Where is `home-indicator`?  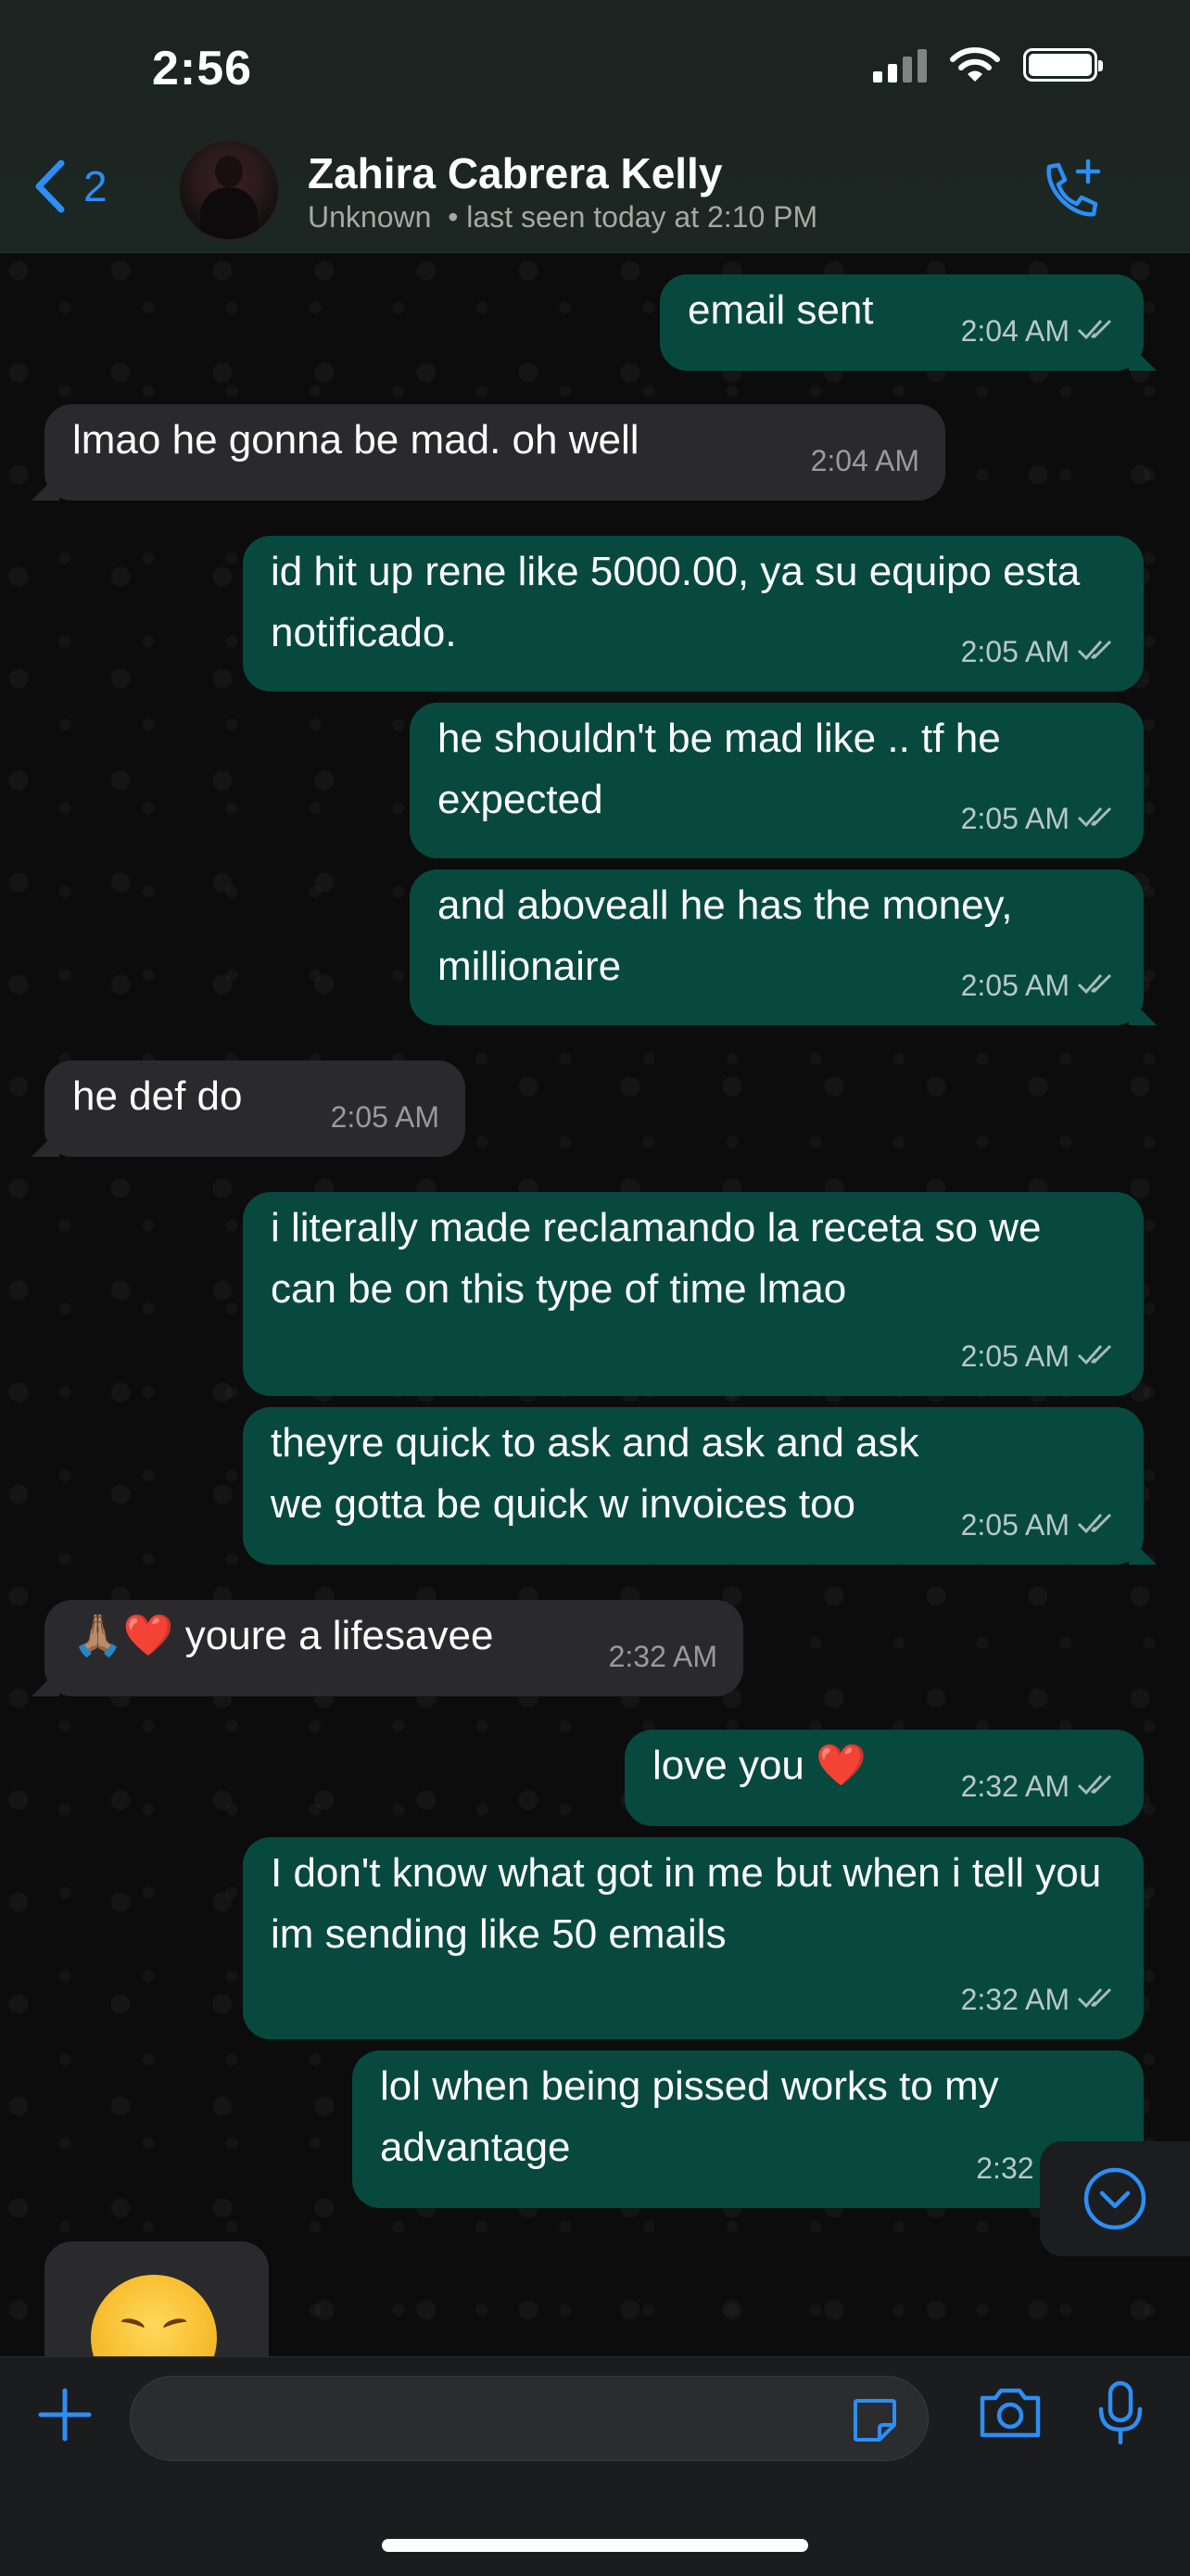 home-indicator is located at coordinates (595, 2545).